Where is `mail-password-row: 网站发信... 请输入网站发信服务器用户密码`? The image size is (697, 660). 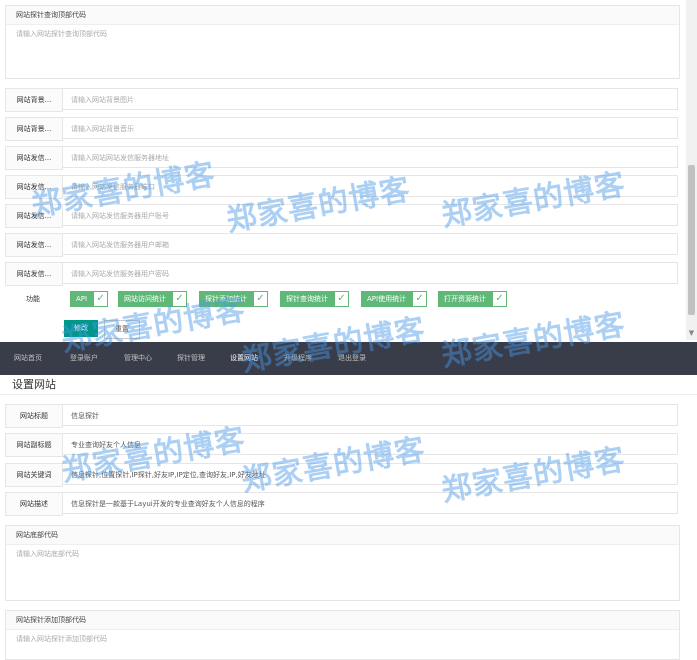 mail-password-row: 网站发信... 请输入网站发信服务器用户密码 is located at coordinates (341, 274).